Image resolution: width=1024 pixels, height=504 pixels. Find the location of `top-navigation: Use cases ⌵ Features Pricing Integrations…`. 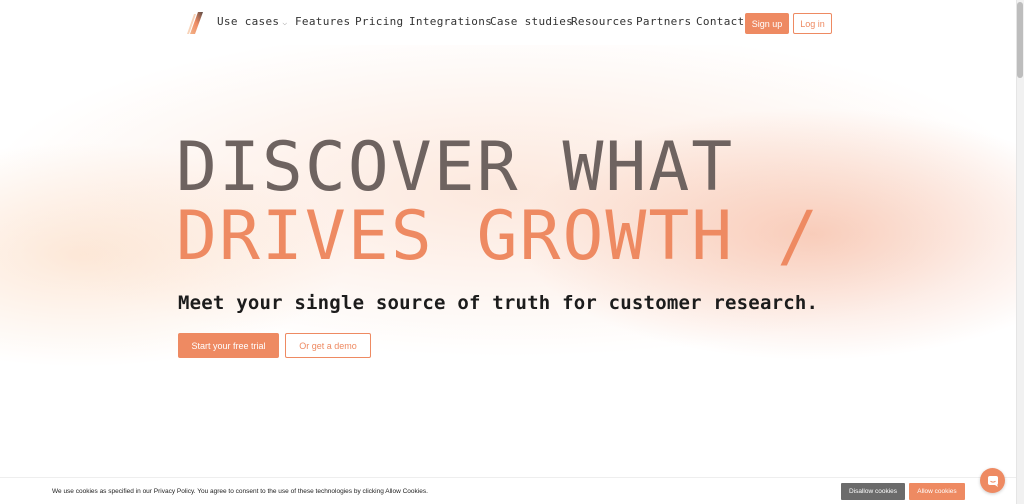

top-navigation: Use cases ⌵ Features Pricing Integrations… is located at coordinates (508, 22).